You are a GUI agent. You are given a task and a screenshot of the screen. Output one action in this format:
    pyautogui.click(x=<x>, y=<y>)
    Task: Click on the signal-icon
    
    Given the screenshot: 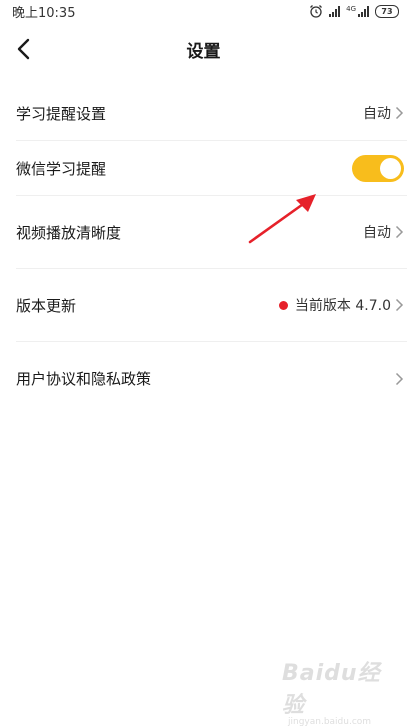 What is the action you would take?
    pyautogui.click(x=335, y=11)
    